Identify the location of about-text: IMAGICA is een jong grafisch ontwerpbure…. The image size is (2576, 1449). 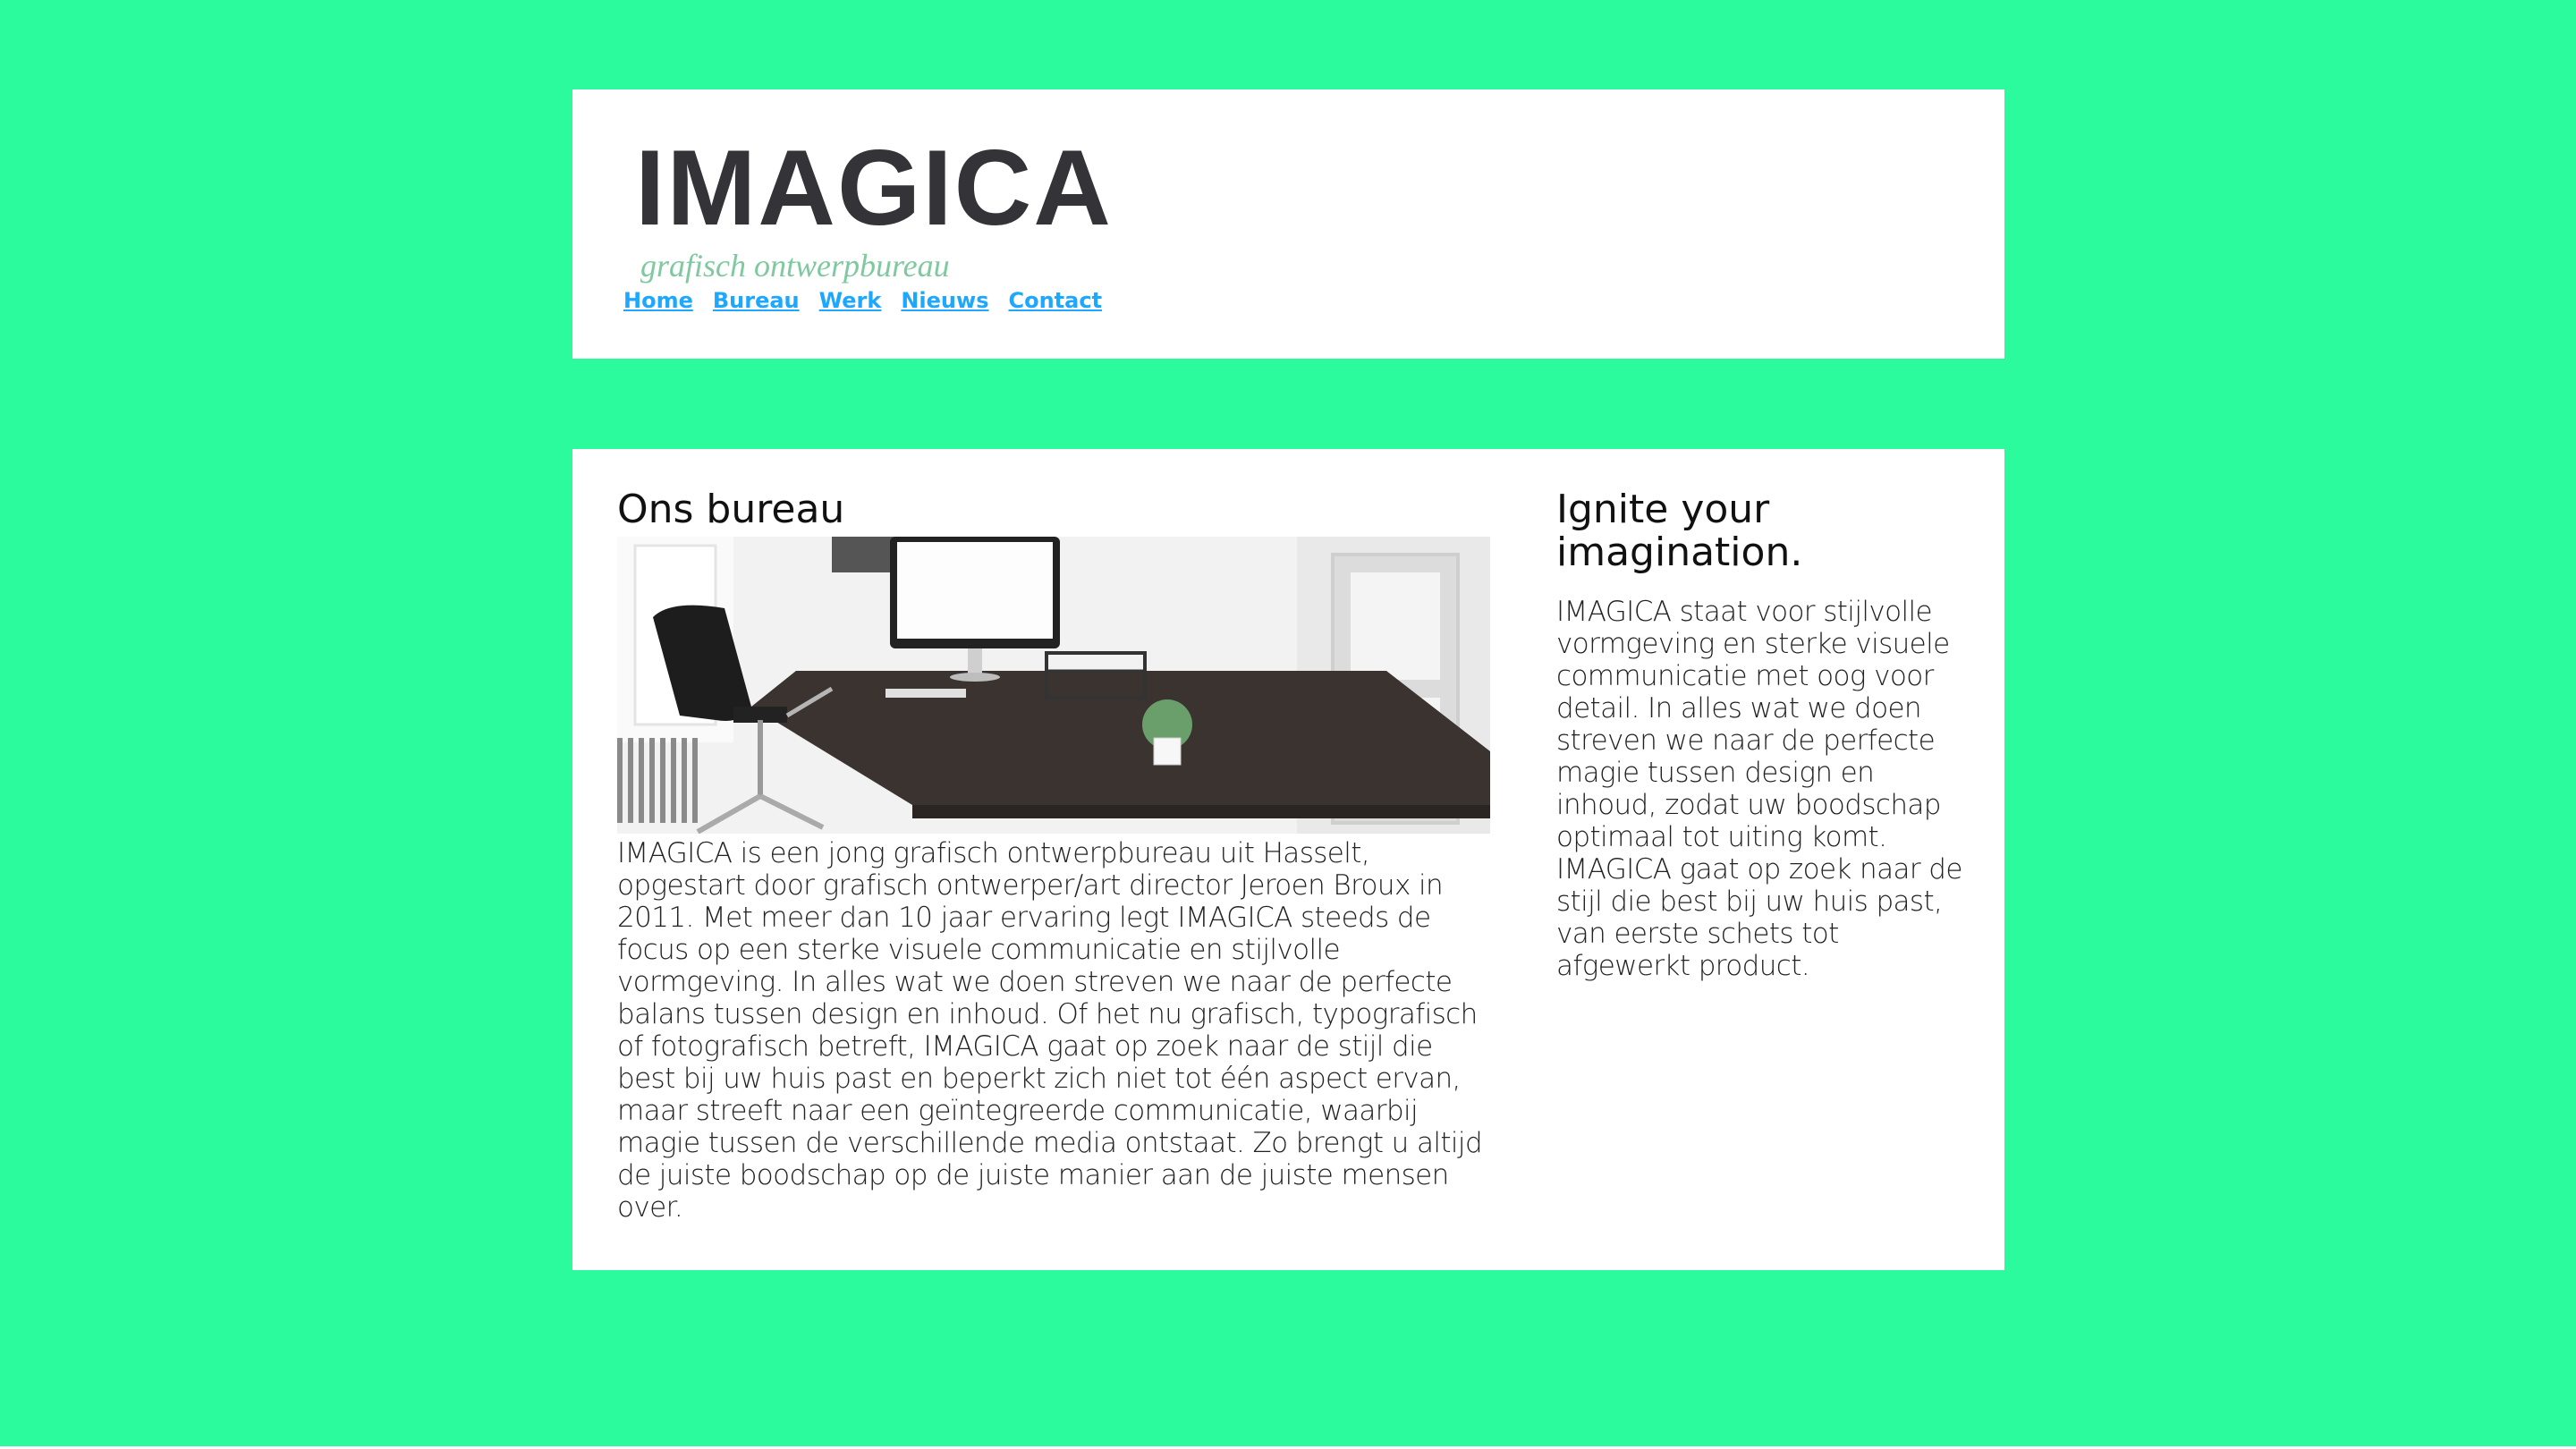
(1050, 1030).